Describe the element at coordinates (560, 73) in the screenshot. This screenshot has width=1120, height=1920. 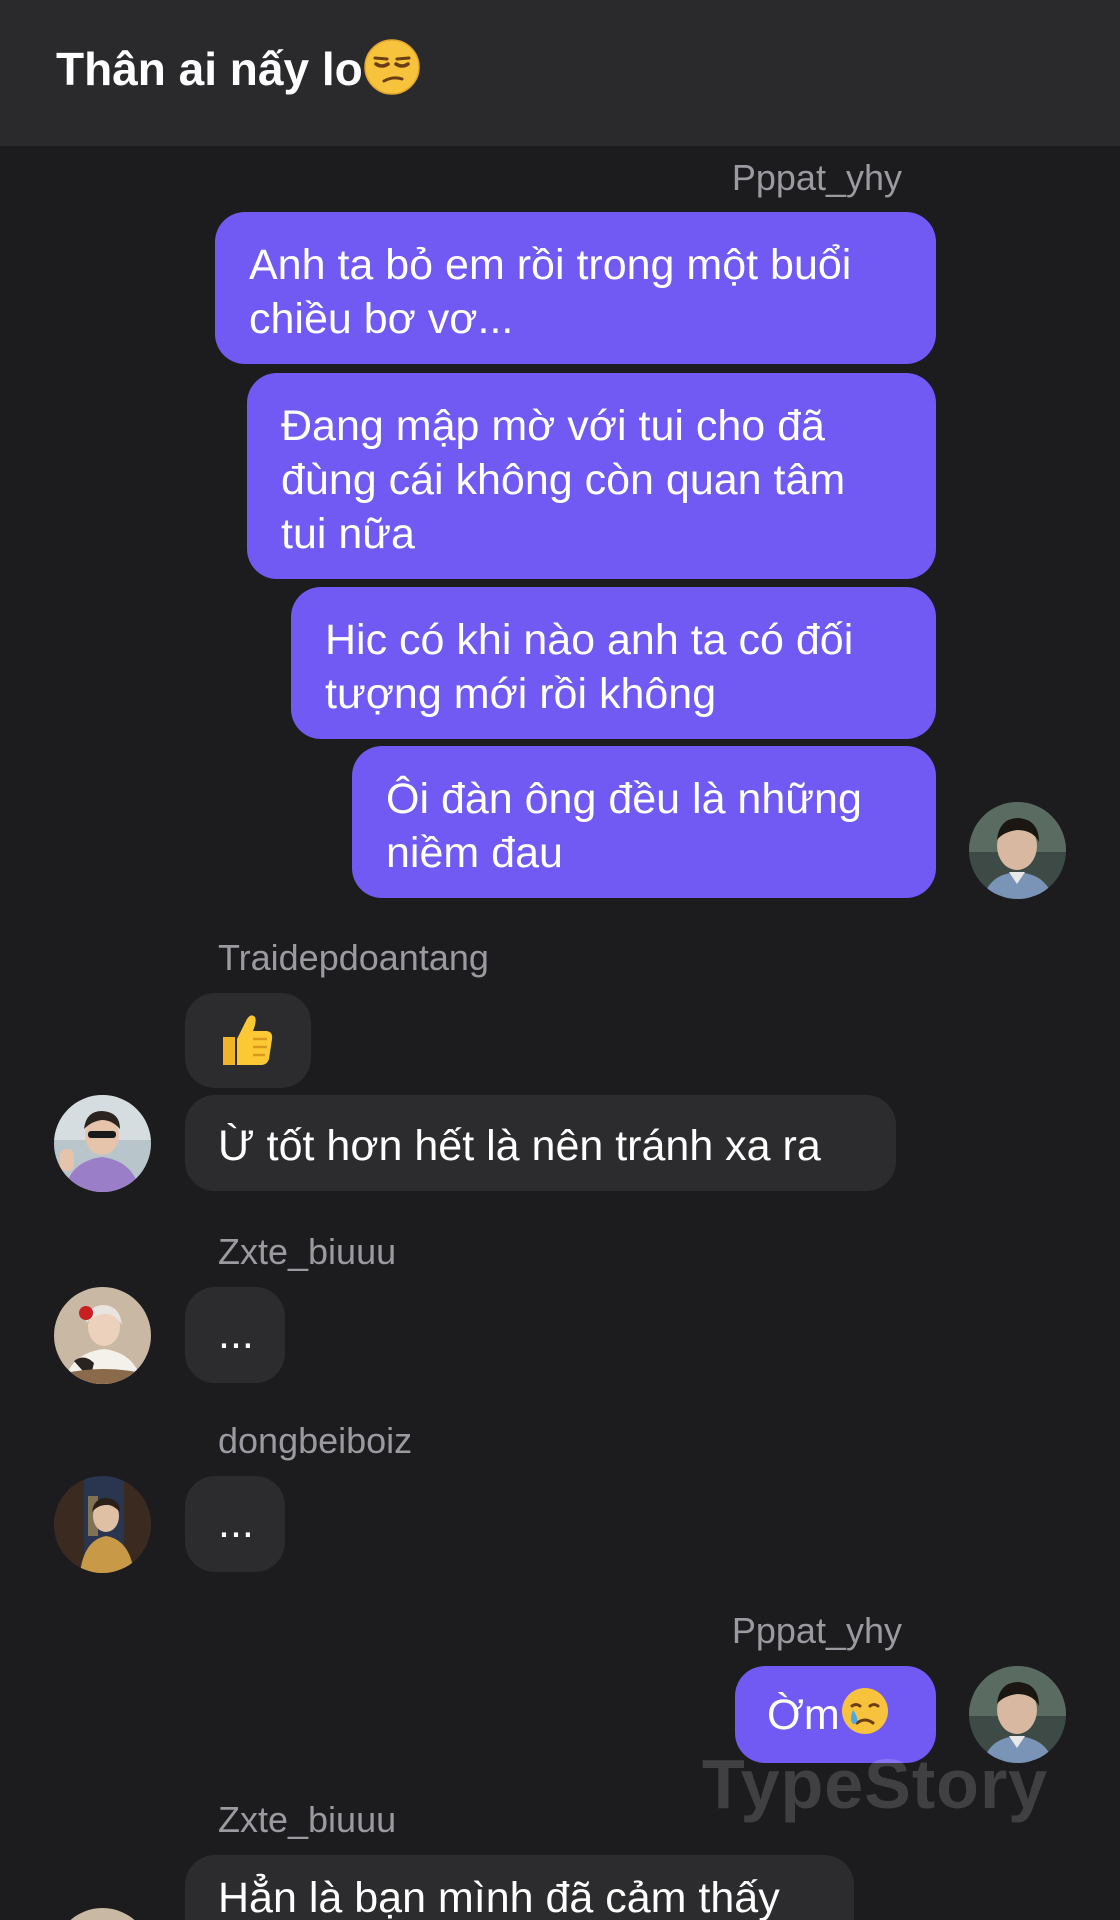
I see `chat-header: Thân ai nấy lo` at that location.